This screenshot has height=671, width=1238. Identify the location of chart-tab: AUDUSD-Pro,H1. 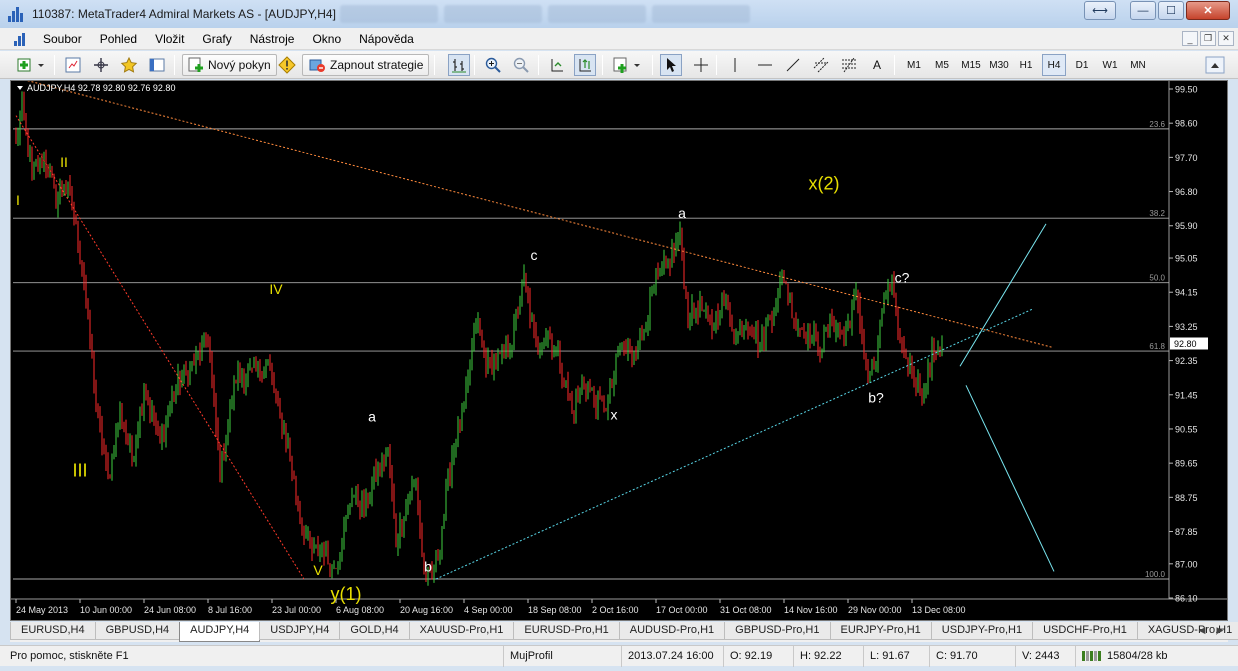
(672, 631).